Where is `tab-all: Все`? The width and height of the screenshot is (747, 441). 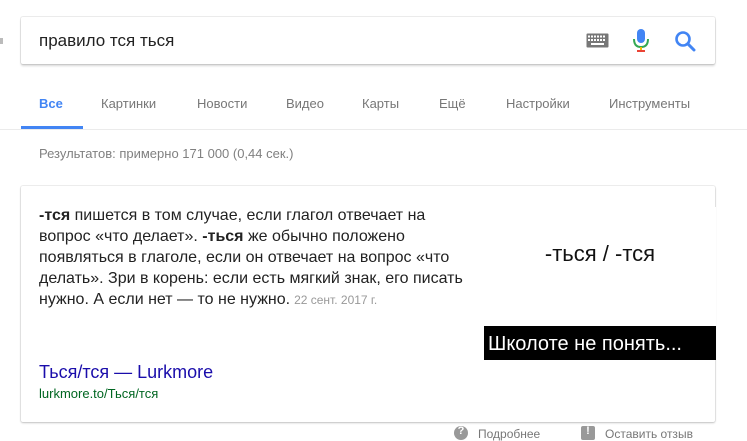
tab-all: Все is located at coordinates (51, 103).